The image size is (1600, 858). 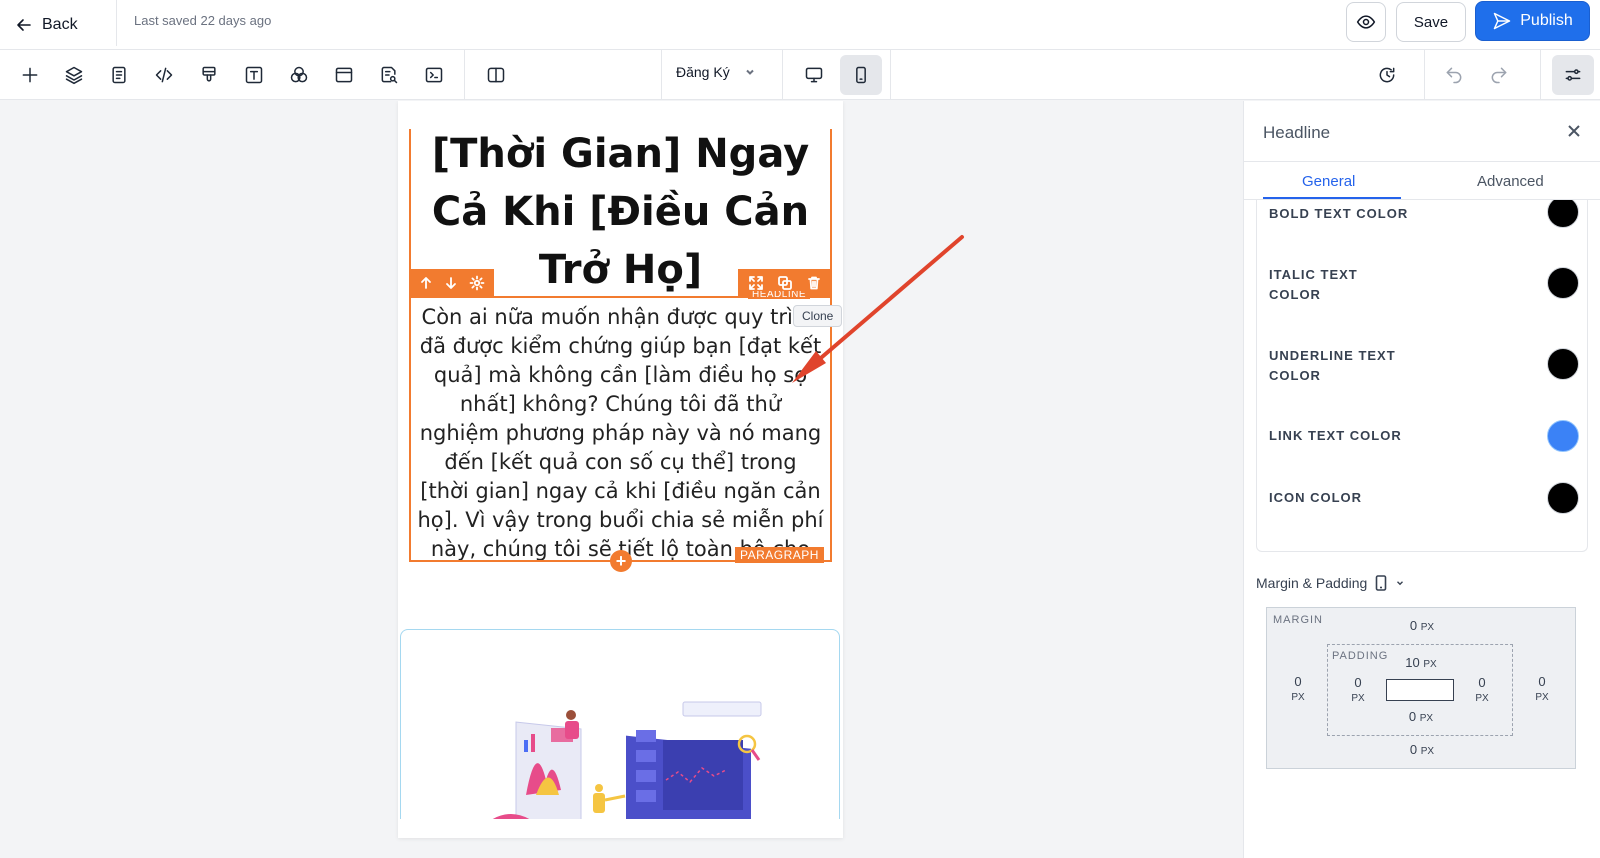 I want to click on icon-color-swatch, so click(x=1563, y=498).